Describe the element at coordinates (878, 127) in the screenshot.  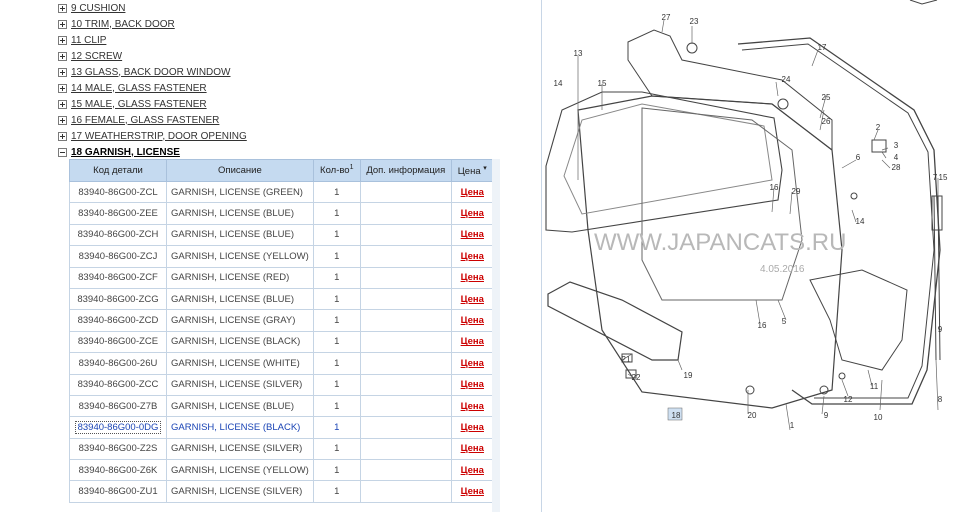
I see `callout-number: 2` at that location.